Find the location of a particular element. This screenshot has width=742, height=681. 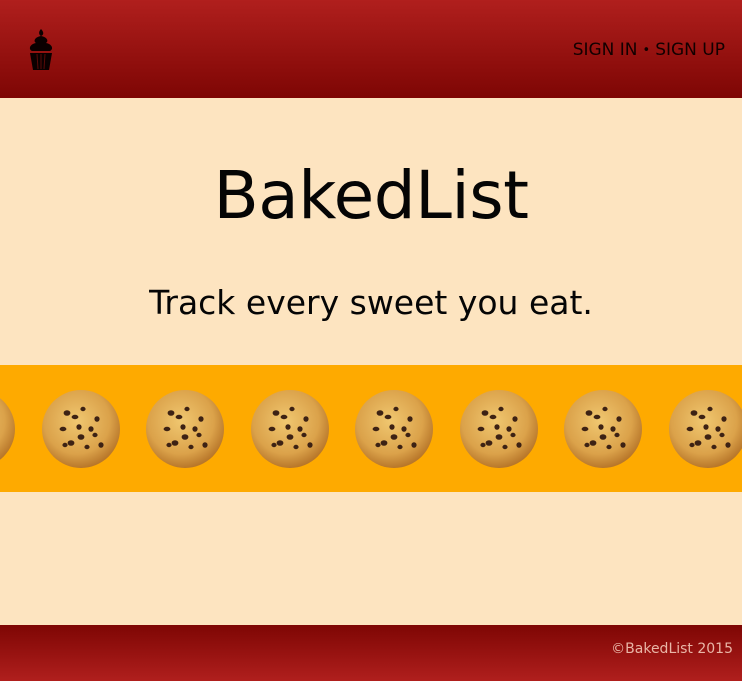

auth-nav: SIGN IN • SIGN UP is located at coordinates (649, 50).